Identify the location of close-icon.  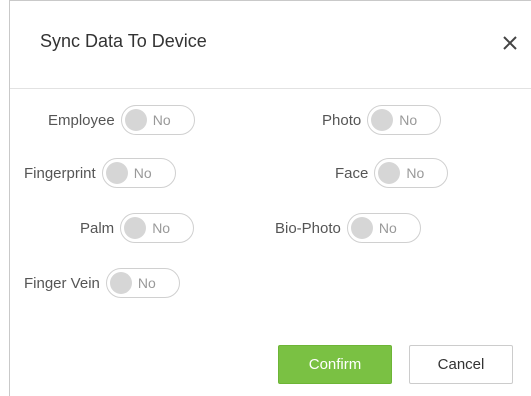
(510, 42).